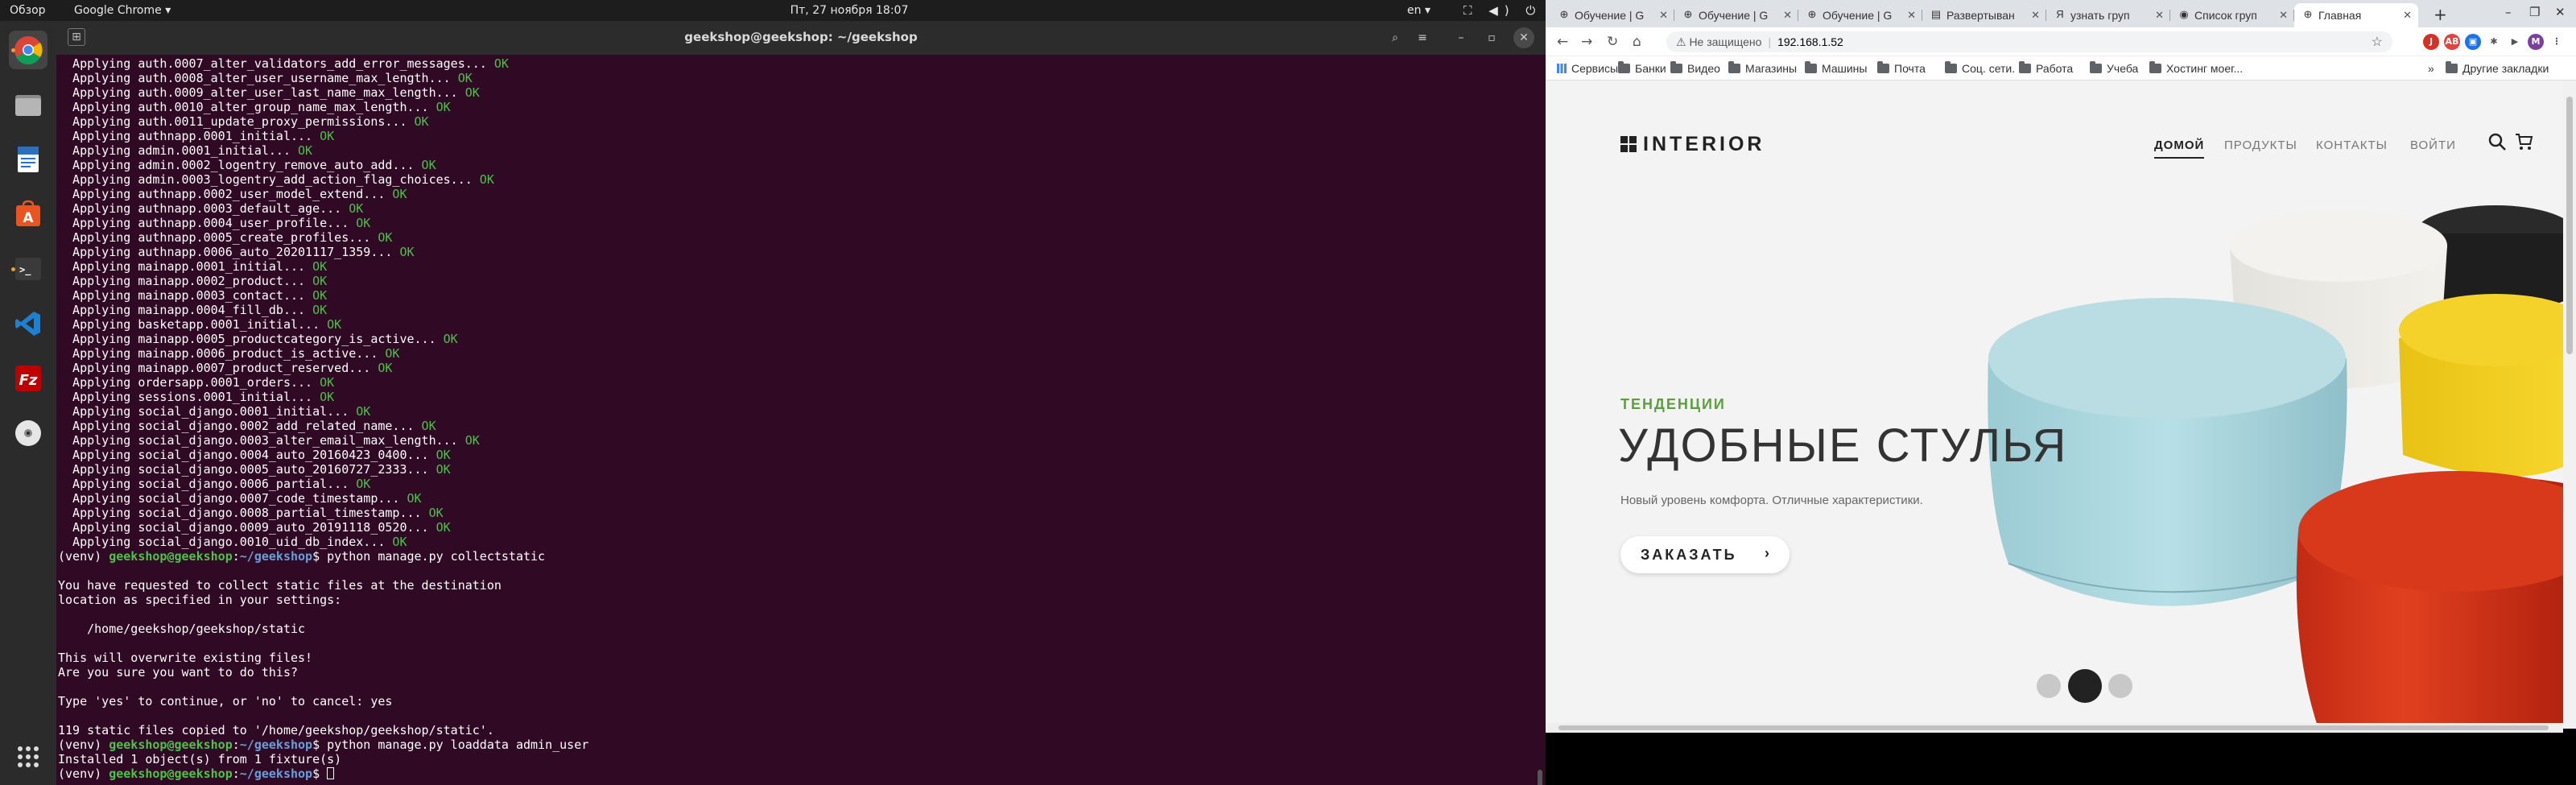  Describe the element at coordinates (849, 10) in the screenshot. I see `clock: Пт, 27 ноября 18:07` at that location.